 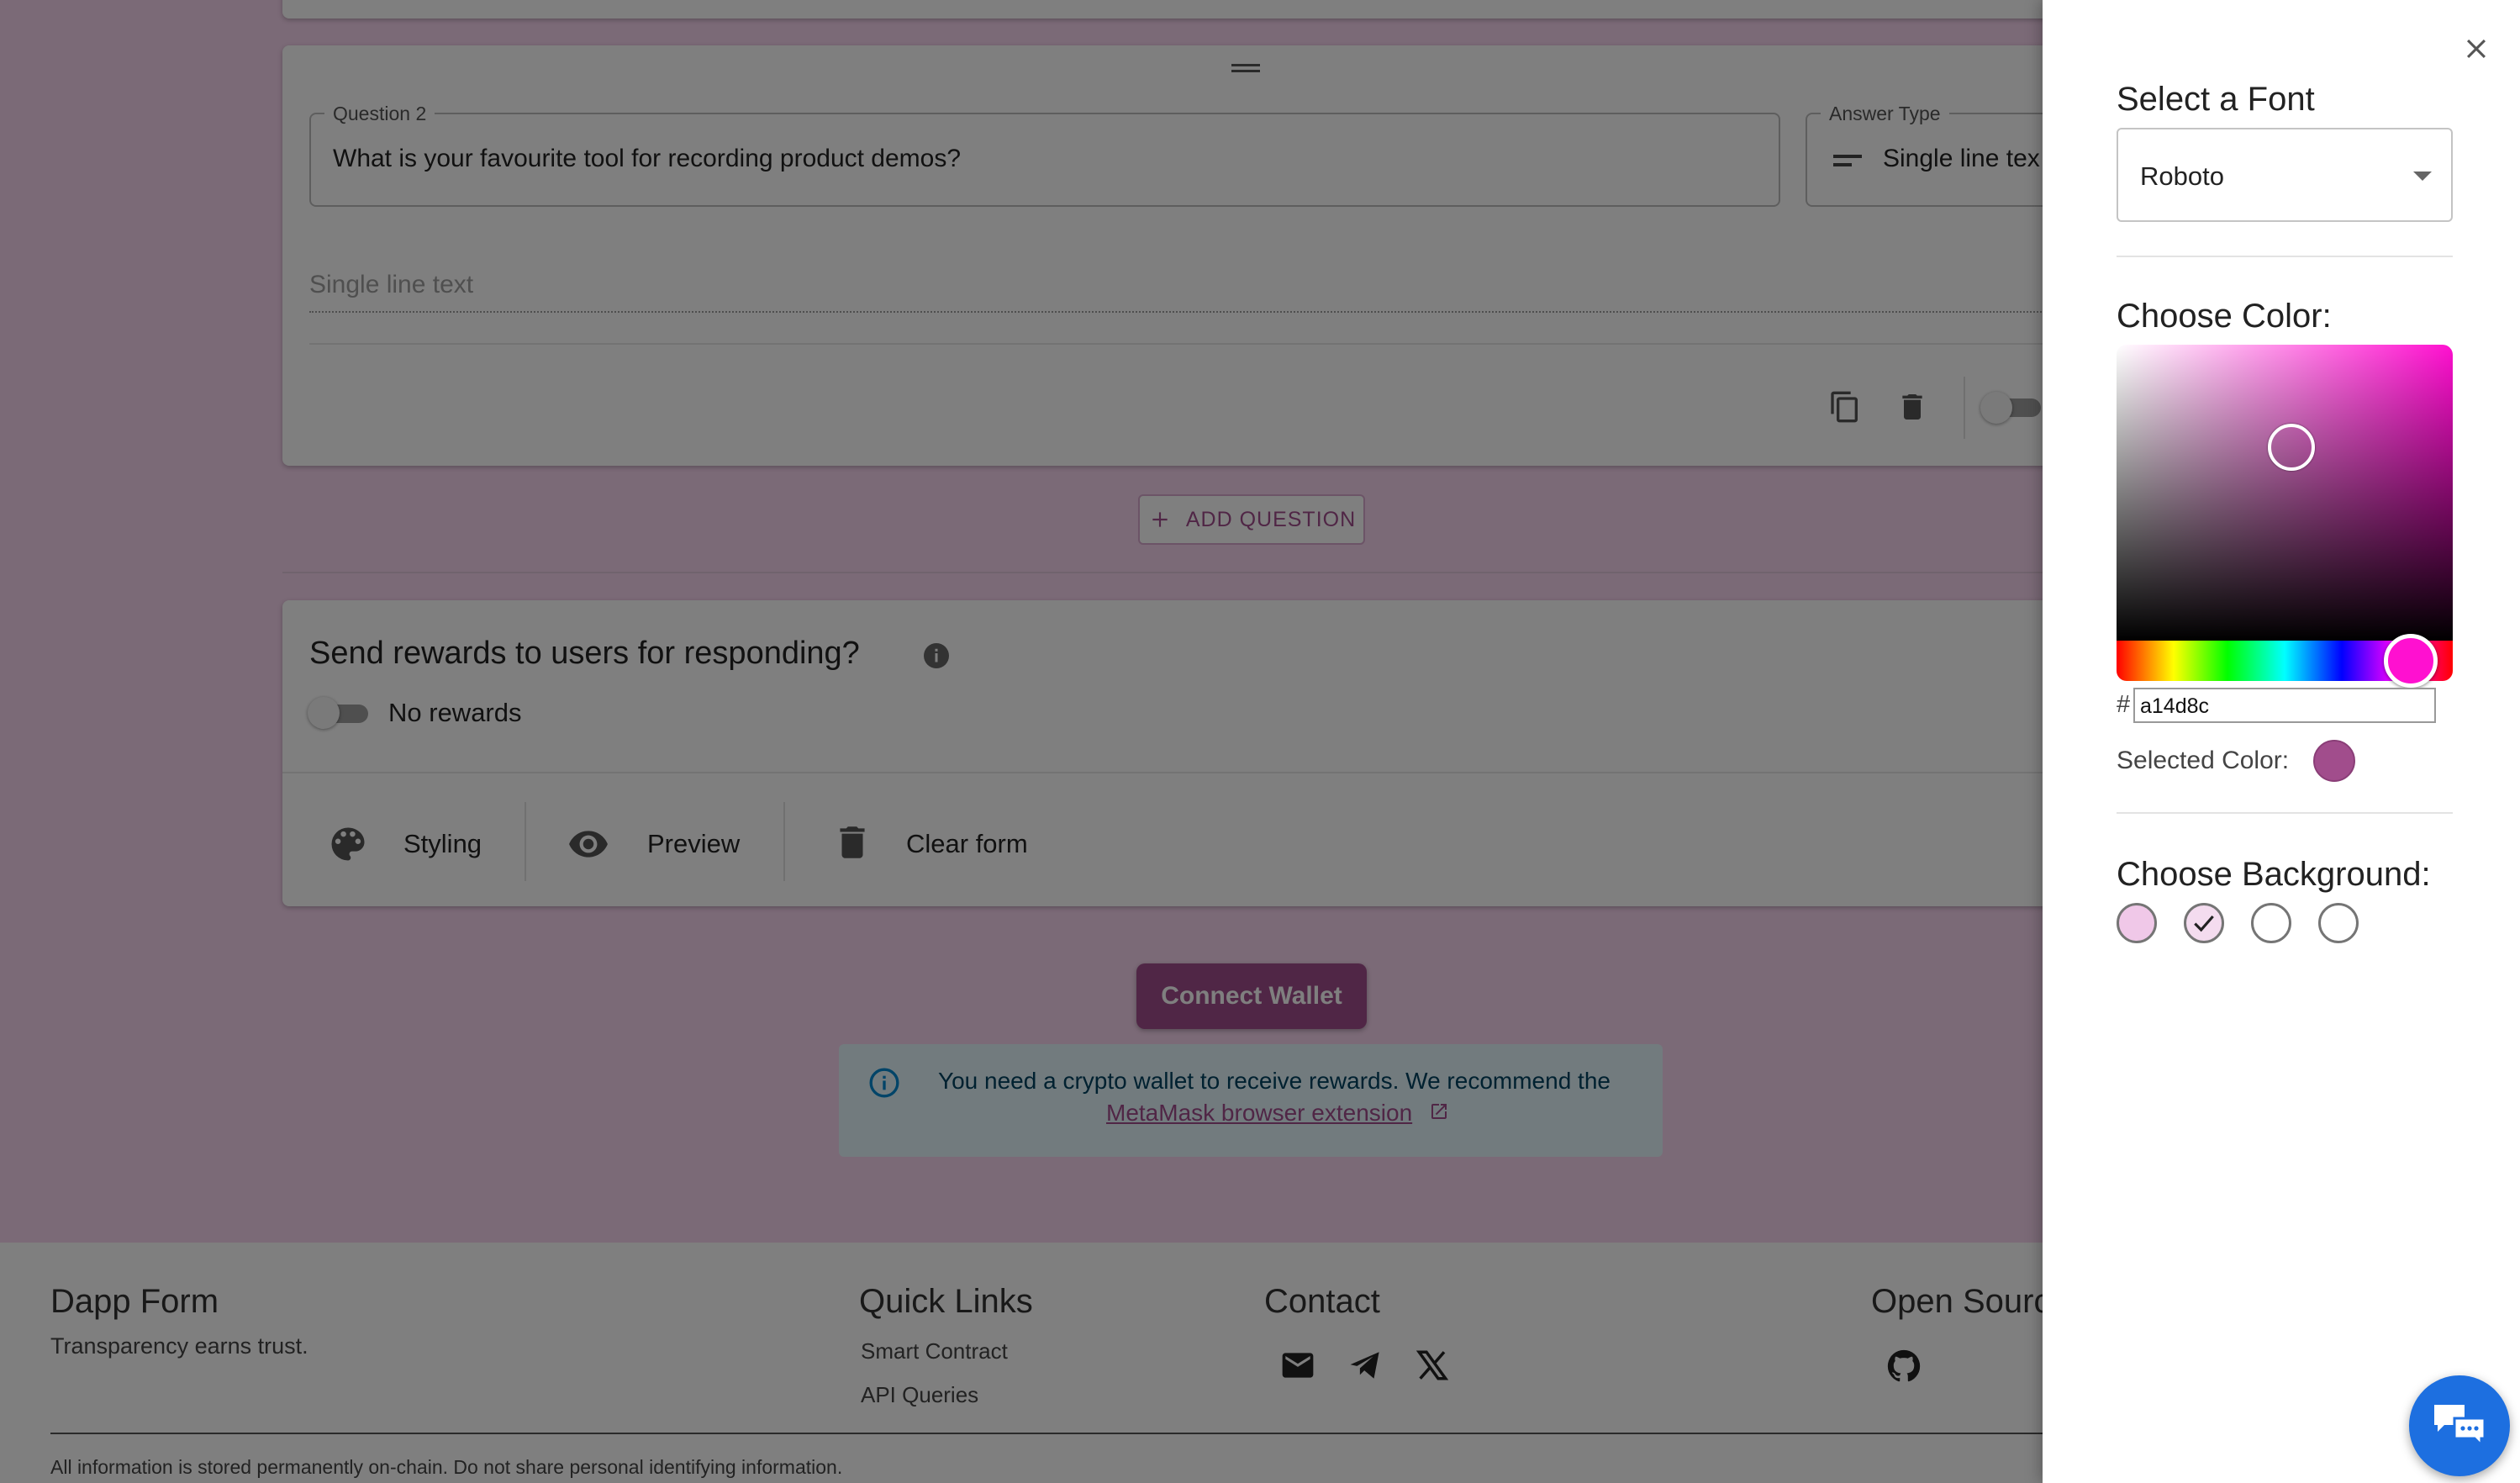 I want to click on font-select: Roboto, so click(x=2285, y=175).